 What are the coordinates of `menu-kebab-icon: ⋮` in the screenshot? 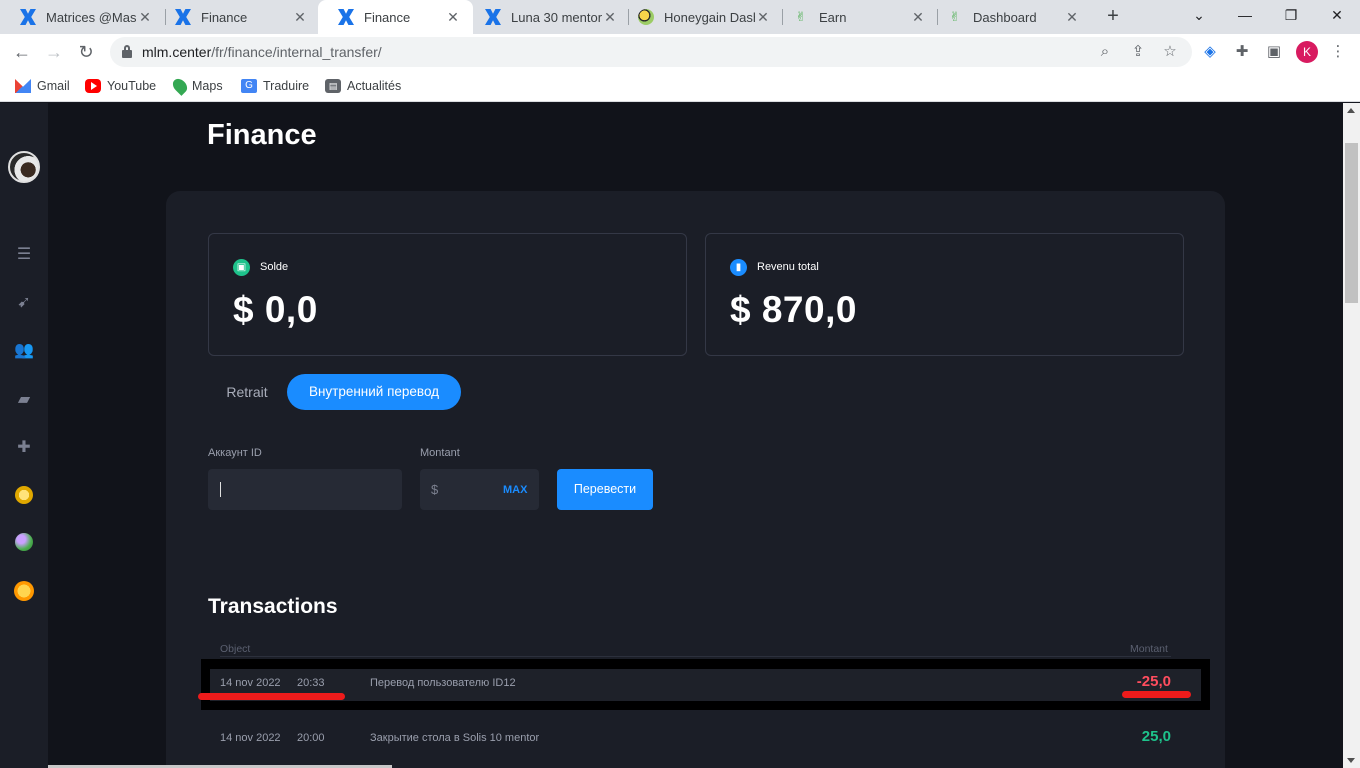 It's located at (1338, 52).